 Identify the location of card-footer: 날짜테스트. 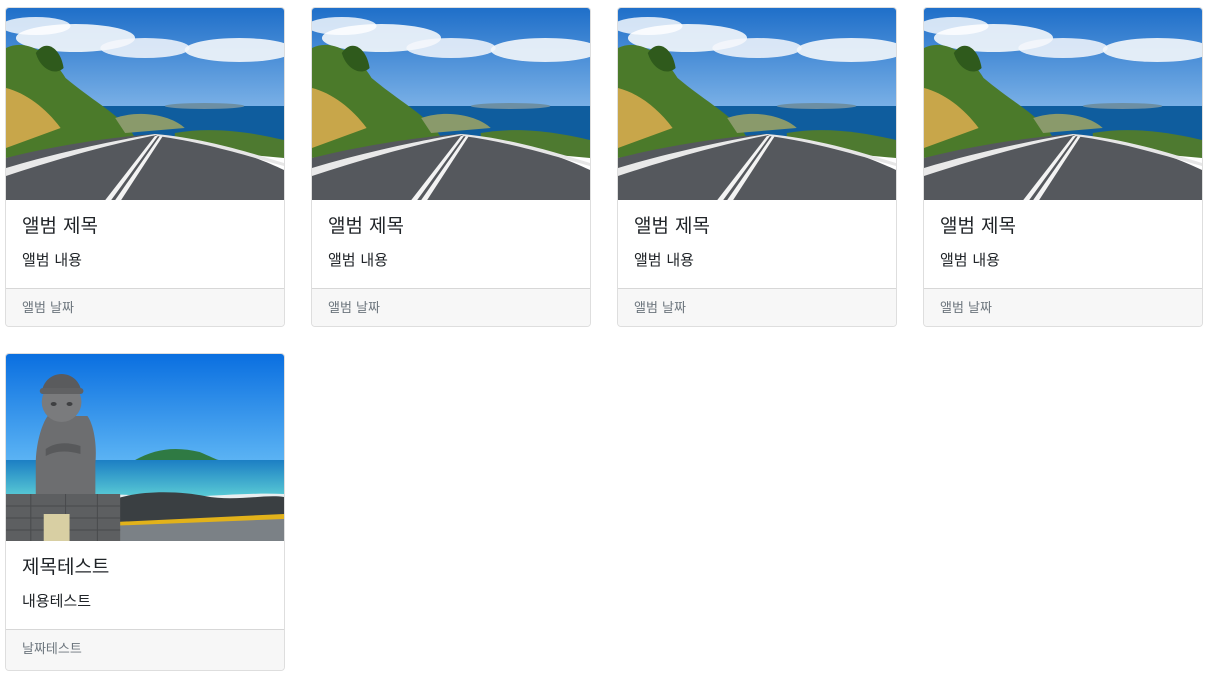
(145, 649).